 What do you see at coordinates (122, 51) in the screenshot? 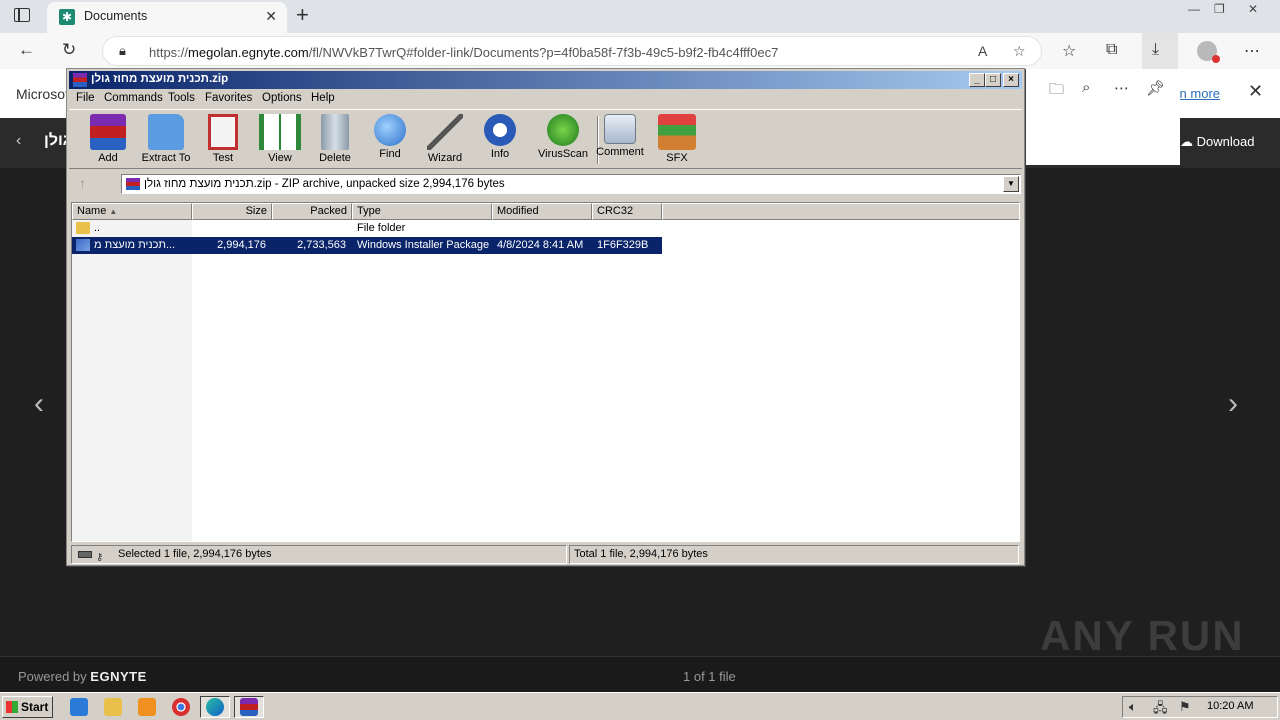
I see `lock-icon: 🔒︎` at bounding box center [122, 51].